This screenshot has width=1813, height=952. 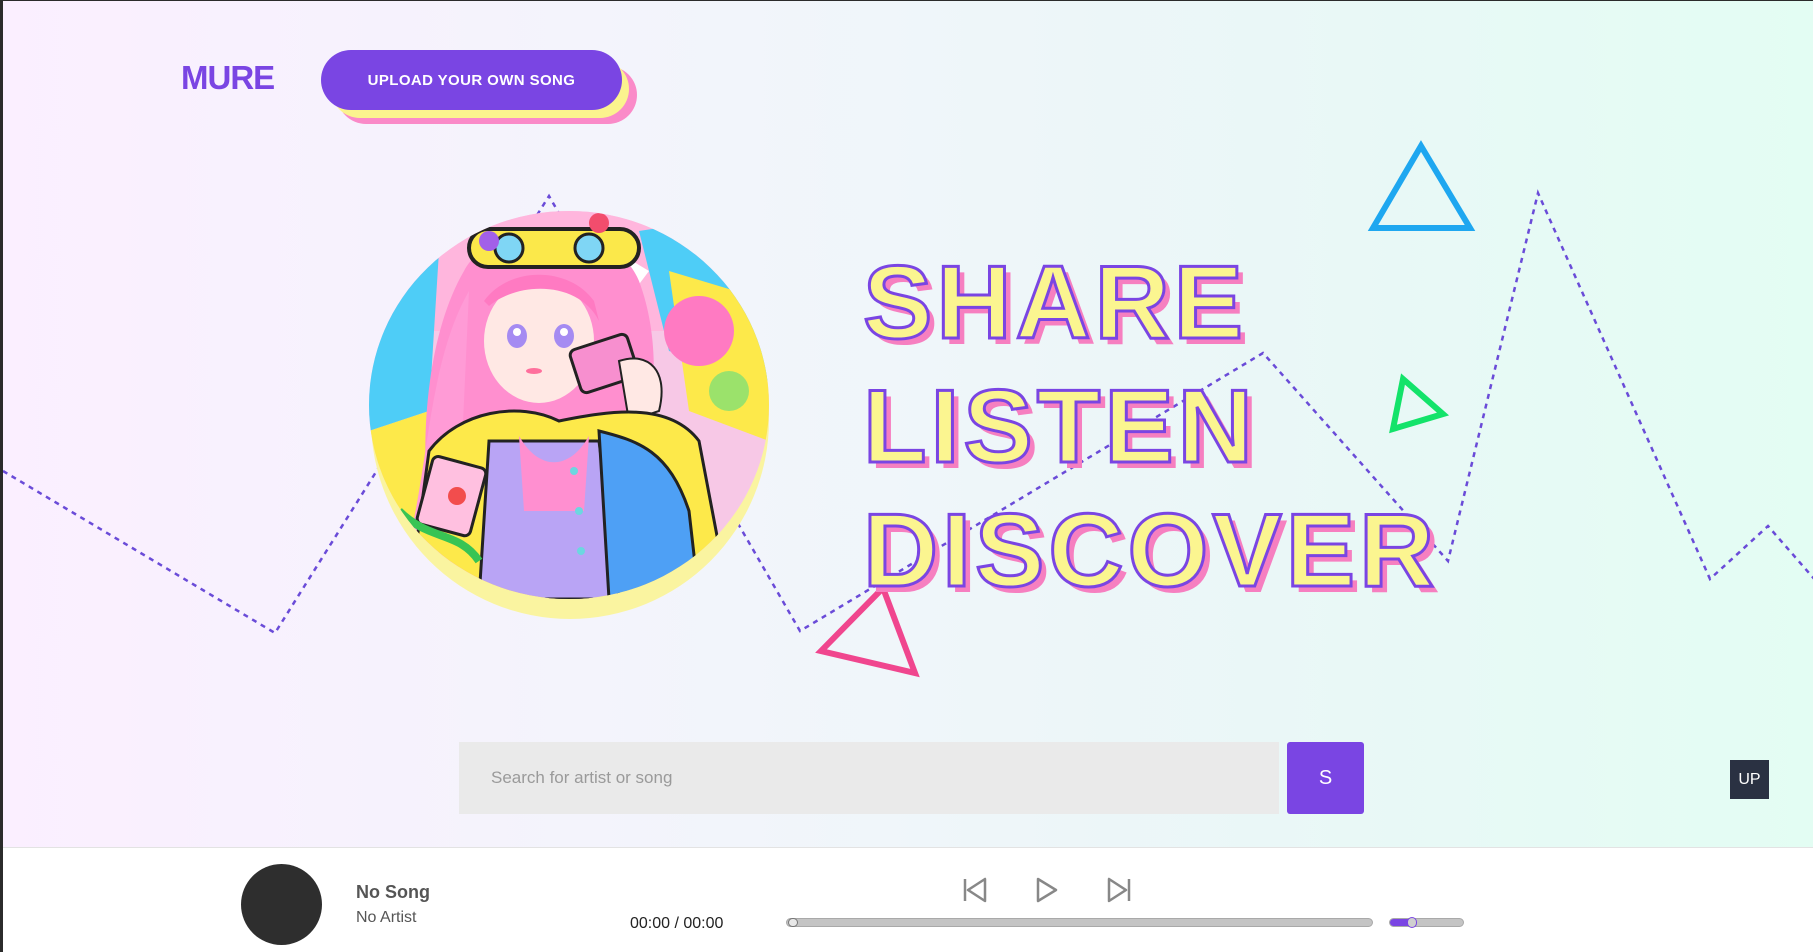 I want to click on music-player-bar: No Song No Artist 00:00 / 00:00, so click(x=908, y=899).